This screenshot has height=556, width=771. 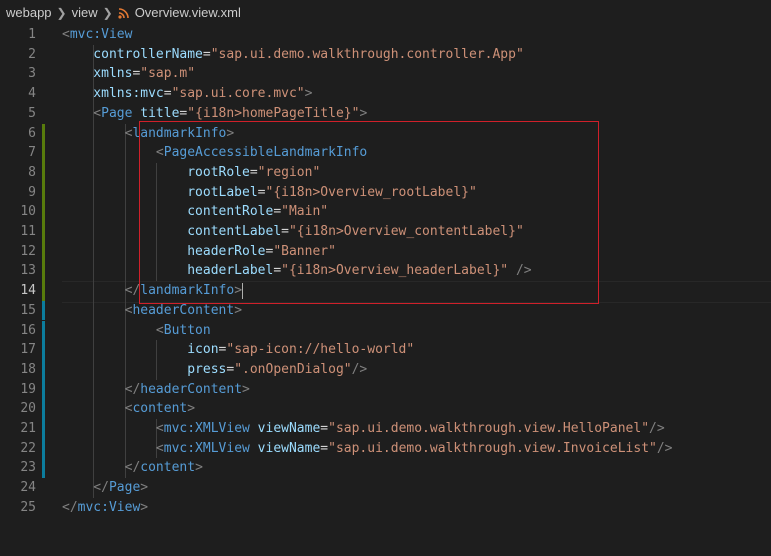 What do you see at coordinates (28, 448) in the screenshot?
I see `line-number: 22` at bounding box center [28, 448].